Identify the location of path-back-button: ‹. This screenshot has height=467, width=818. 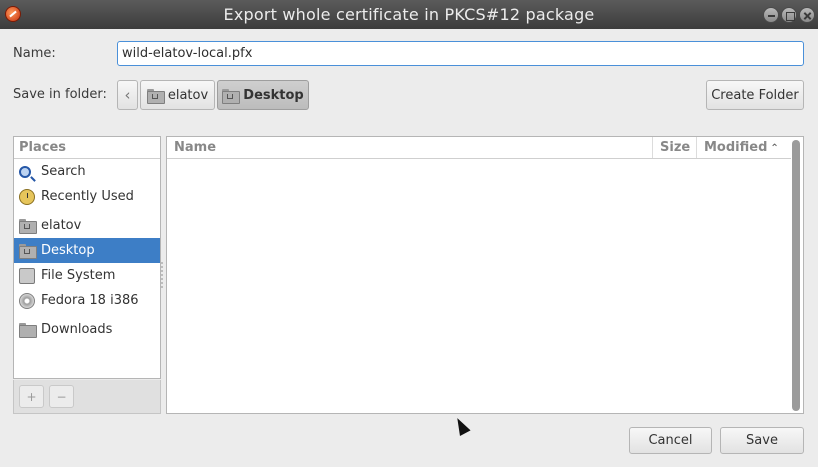
(127, 95).